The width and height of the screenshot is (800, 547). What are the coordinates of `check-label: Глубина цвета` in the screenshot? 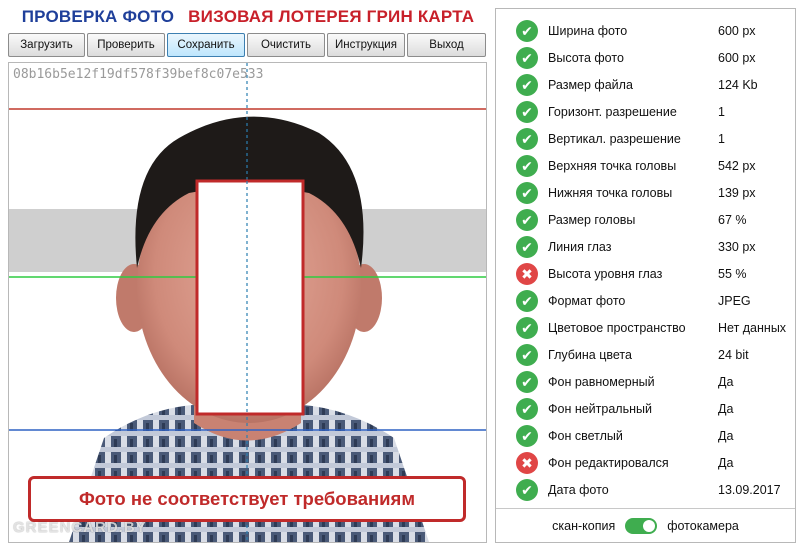 It's located at (590, 354).